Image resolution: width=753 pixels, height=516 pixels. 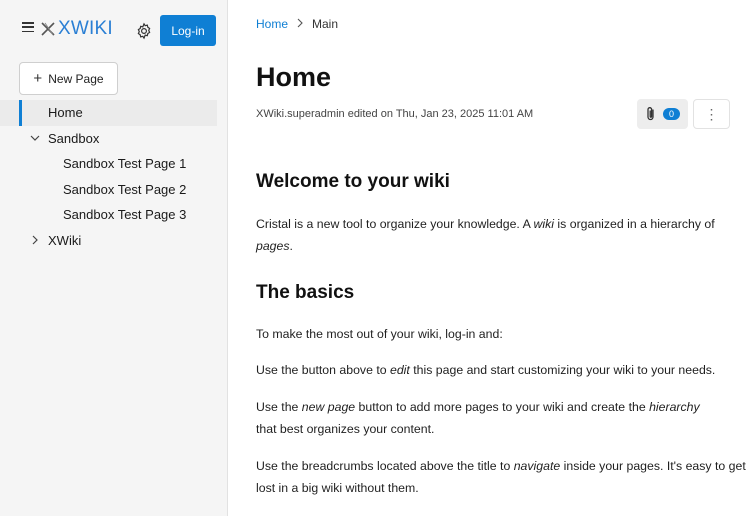 What do you see at coordinates (74, 138) in the screenshot?
I see `tree-item-label: Sandbox` at bounding box center [74, 138].